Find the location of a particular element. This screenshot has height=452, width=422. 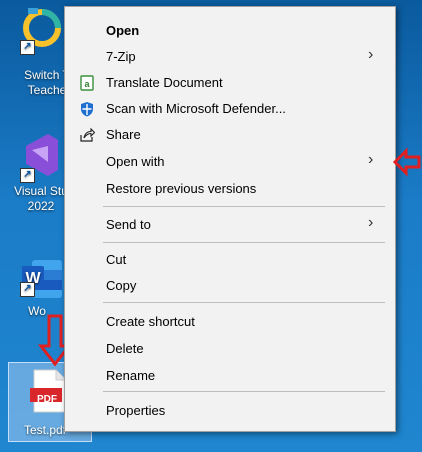

menu-item-cut: Cut is located at coordinates (230, 260).